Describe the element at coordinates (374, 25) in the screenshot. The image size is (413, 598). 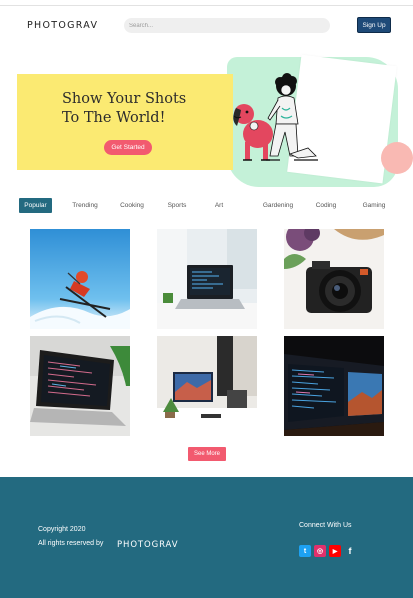
I see `signup-button: Sign Up` at that location.